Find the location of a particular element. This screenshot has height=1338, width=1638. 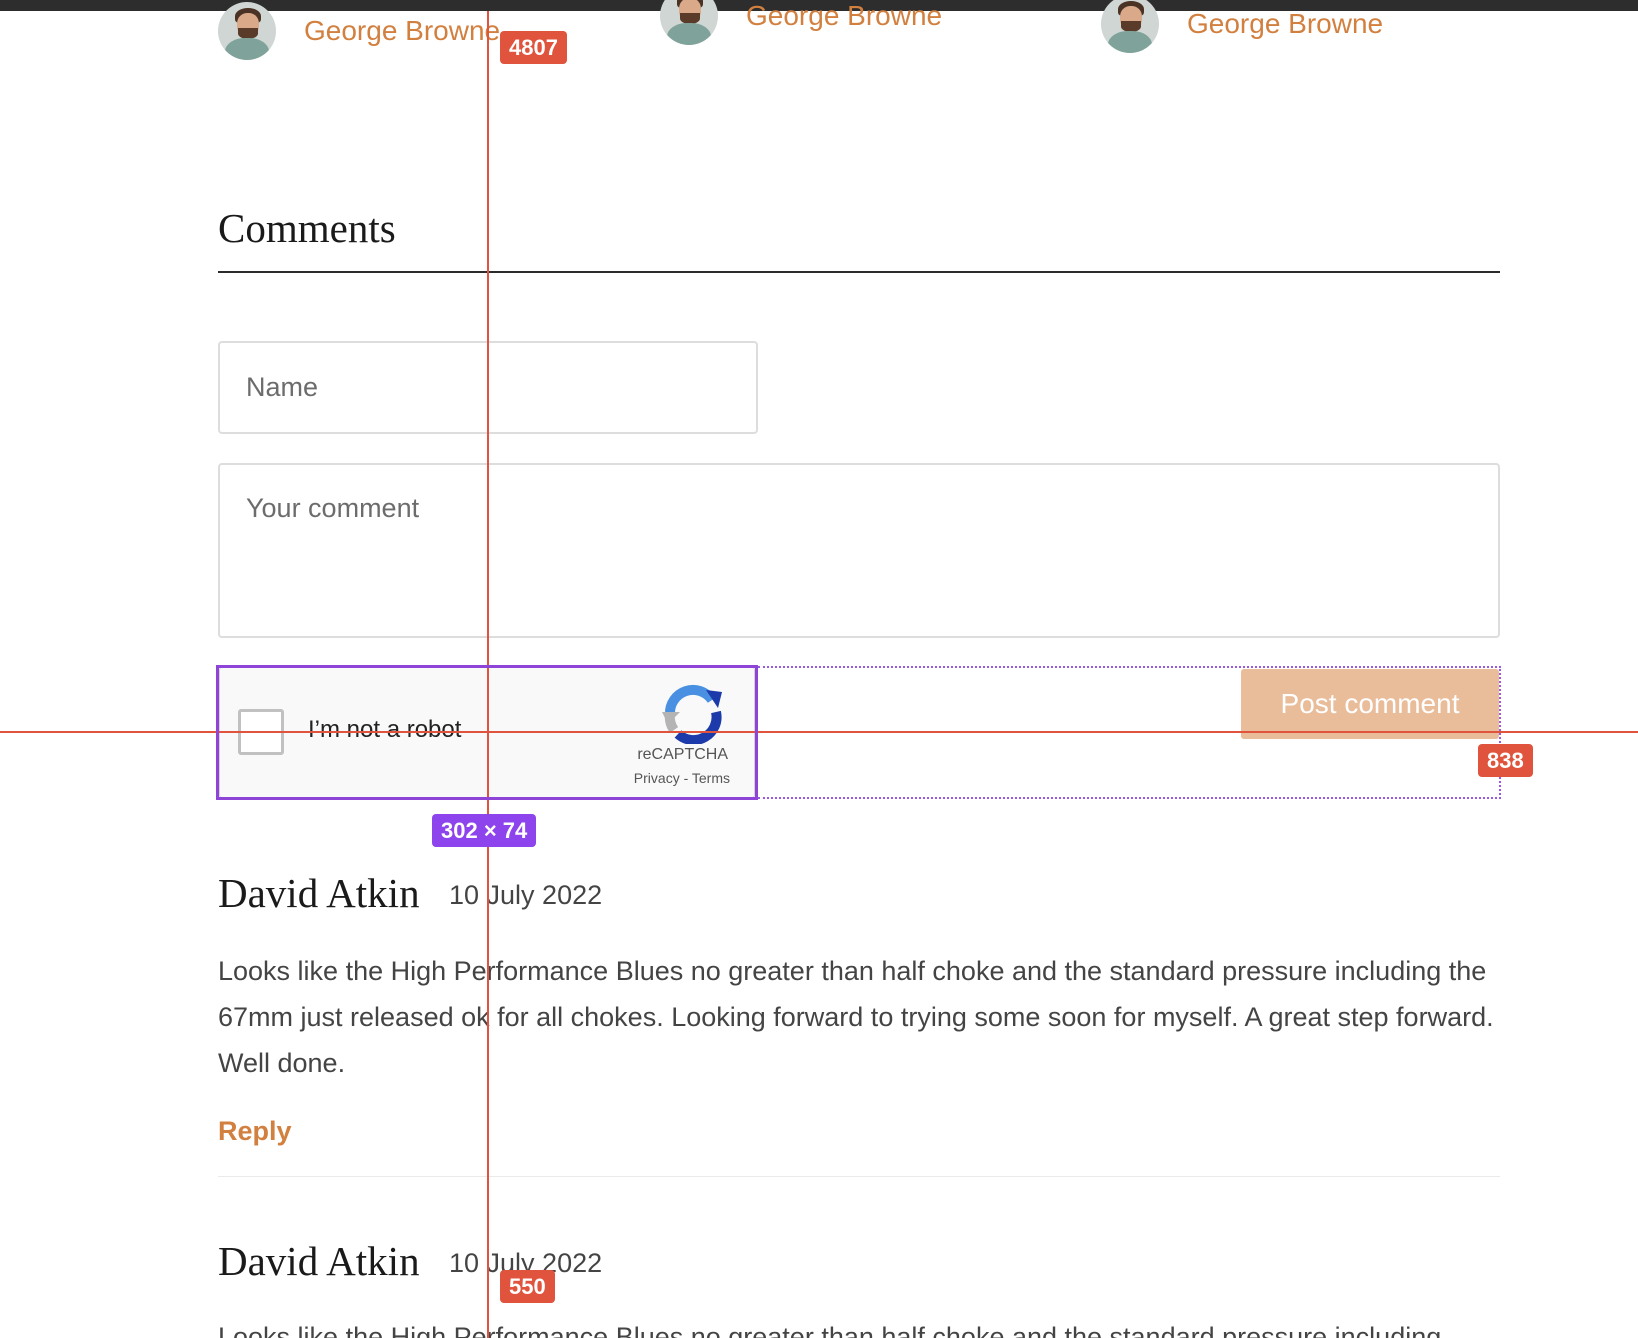

measure-badge-bottom: 550 is located at coordinates (527, 1286).